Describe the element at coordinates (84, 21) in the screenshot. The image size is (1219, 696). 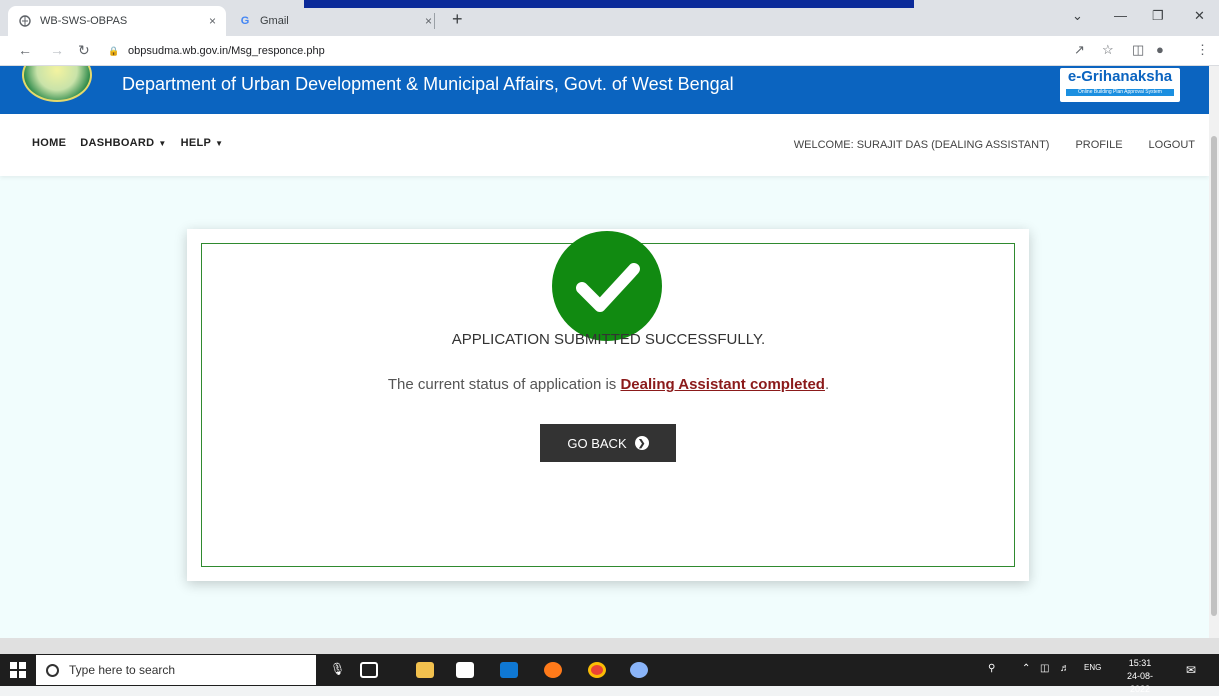
I see `tab-title: WB-SWS-OBPAS` at that location.